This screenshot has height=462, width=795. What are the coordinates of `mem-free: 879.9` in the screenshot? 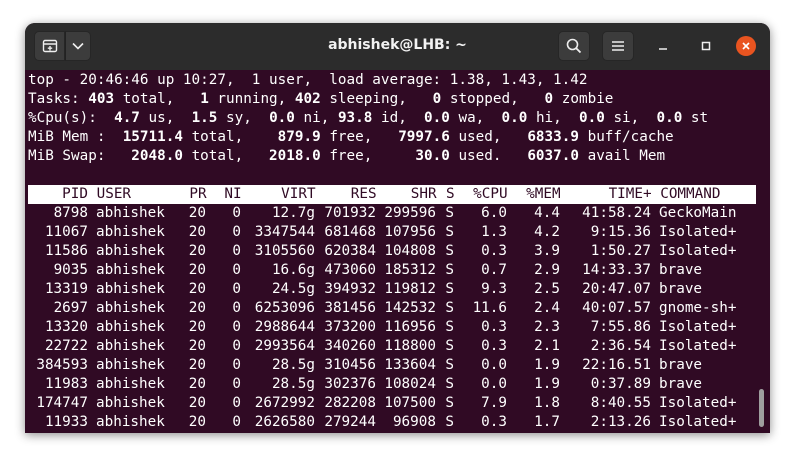 It's located at (299, 137).